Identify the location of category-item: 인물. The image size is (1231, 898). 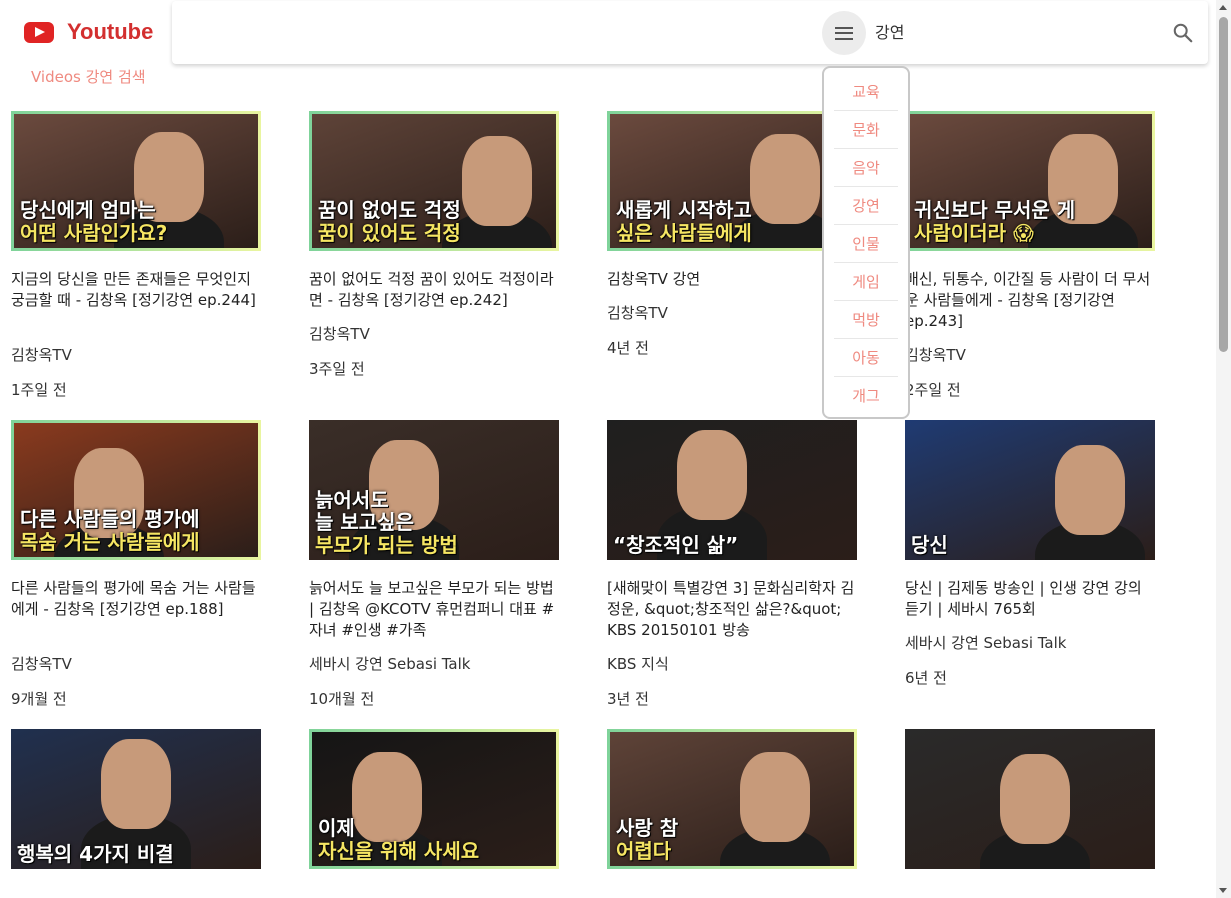
(866, 244).